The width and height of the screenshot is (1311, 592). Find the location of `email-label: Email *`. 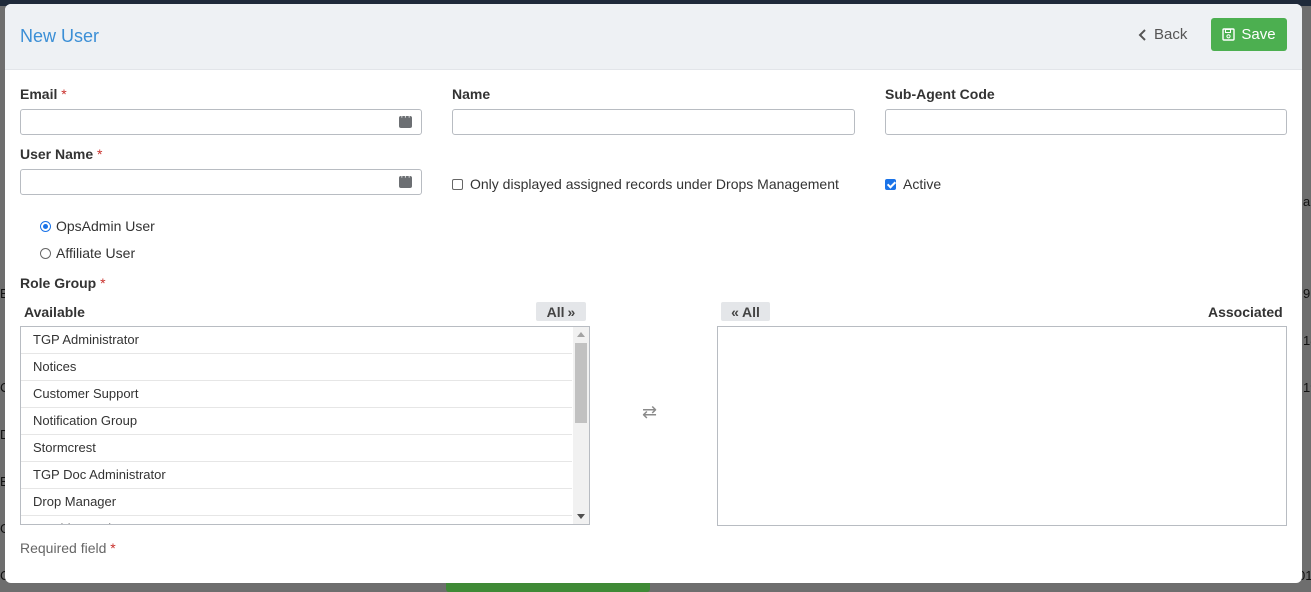

email-label: Email * is located at coordinates (43, 94).